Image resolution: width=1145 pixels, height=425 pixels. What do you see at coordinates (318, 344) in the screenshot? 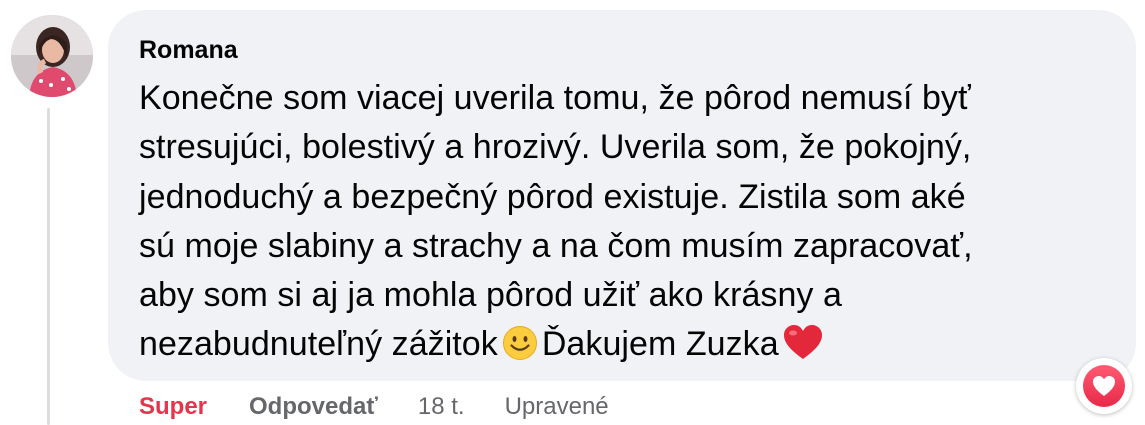
I see `comment-line-part: nezabudnuteľný zážitok` at bounding box center [318, 344].